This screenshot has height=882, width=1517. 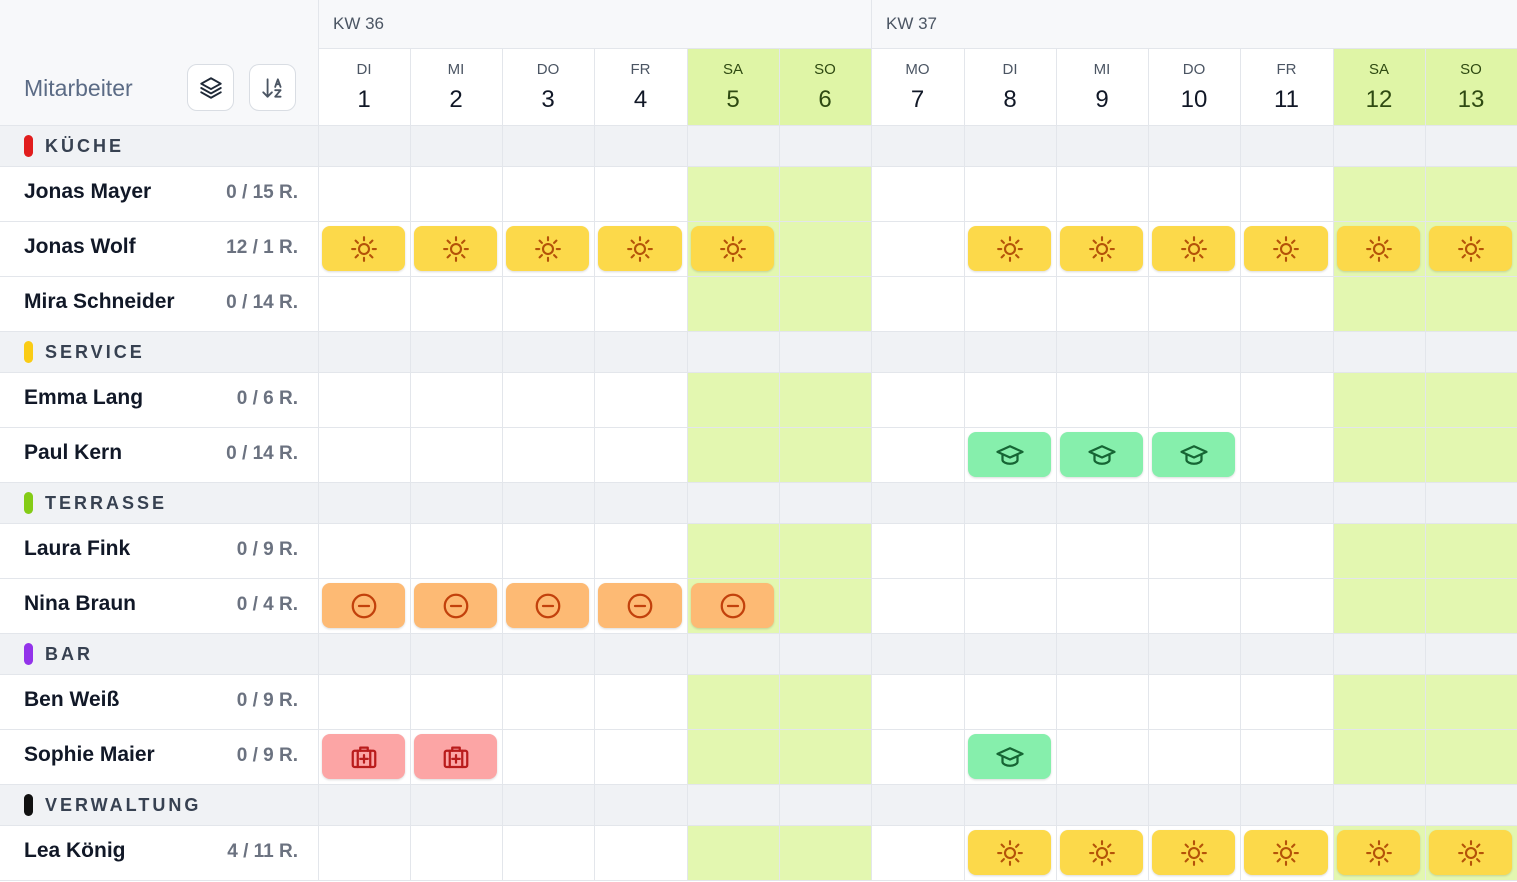 I want to click on layers-icon, so click(x=210, y=87).